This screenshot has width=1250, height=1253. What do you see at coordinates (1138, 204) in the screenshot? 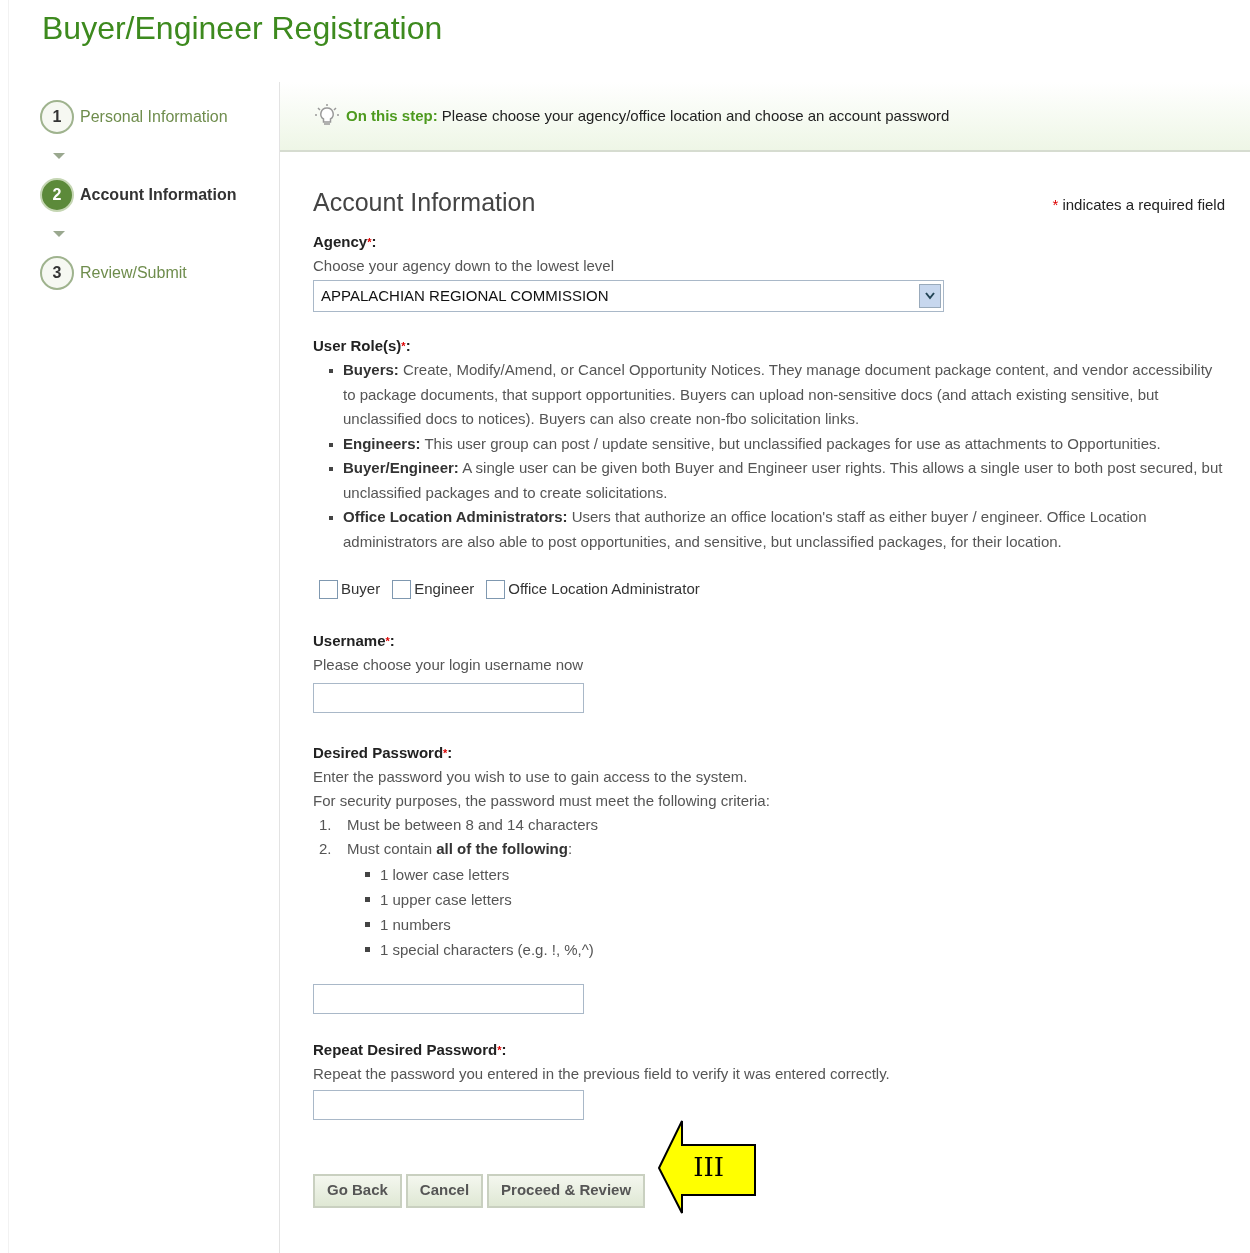
I see `required-note: * indicates a required field` at bounding box center [1138, 204].